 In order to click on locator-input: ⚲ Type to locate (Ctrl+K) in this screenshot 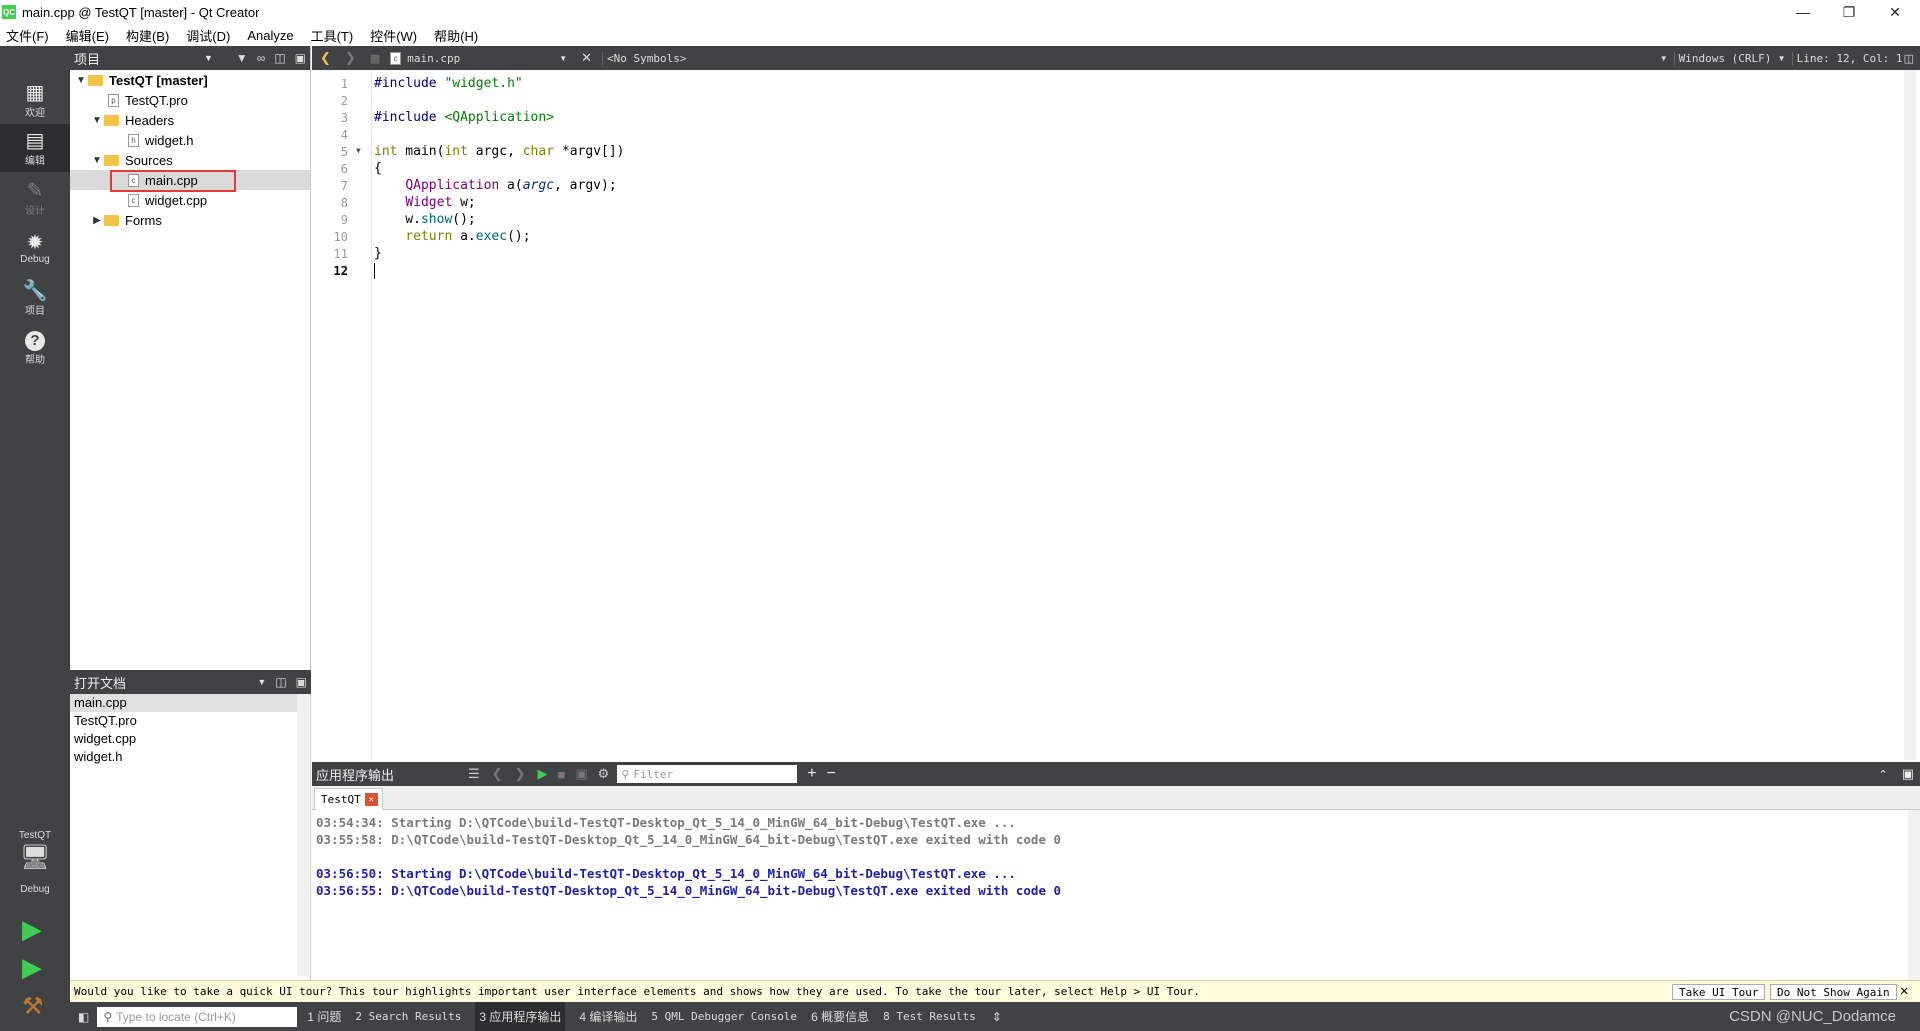, I will do `click(197, 1016)`.